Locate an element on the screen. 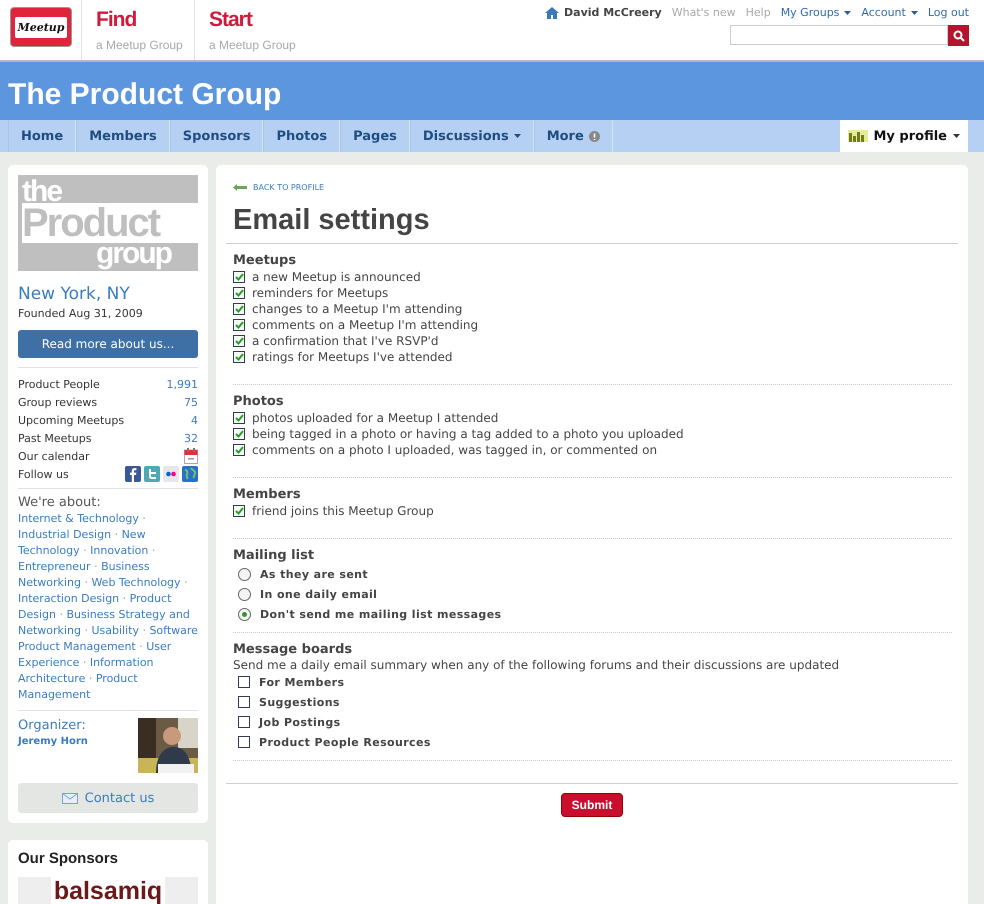  option-label: Product People Resources is located at coordinates (345, 742).